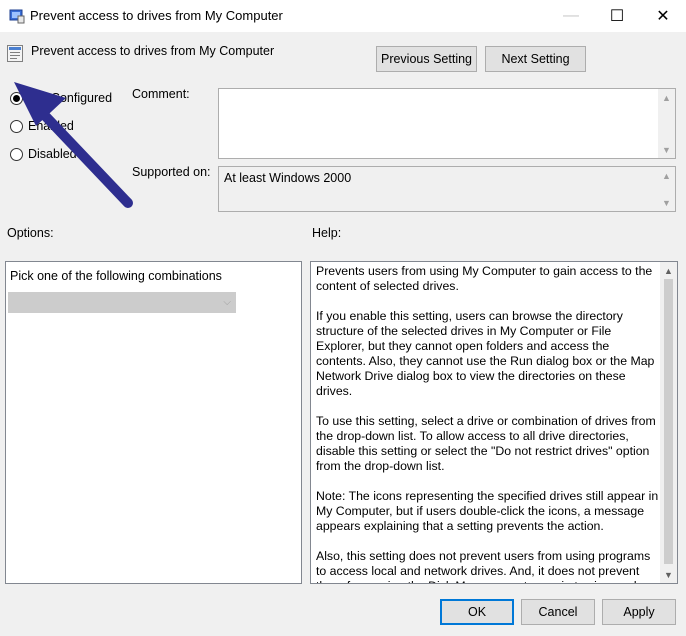 This screenshot has width=686, height=636. I want to click on supported-on-value: At least Windows 2000, so click(288, 178).